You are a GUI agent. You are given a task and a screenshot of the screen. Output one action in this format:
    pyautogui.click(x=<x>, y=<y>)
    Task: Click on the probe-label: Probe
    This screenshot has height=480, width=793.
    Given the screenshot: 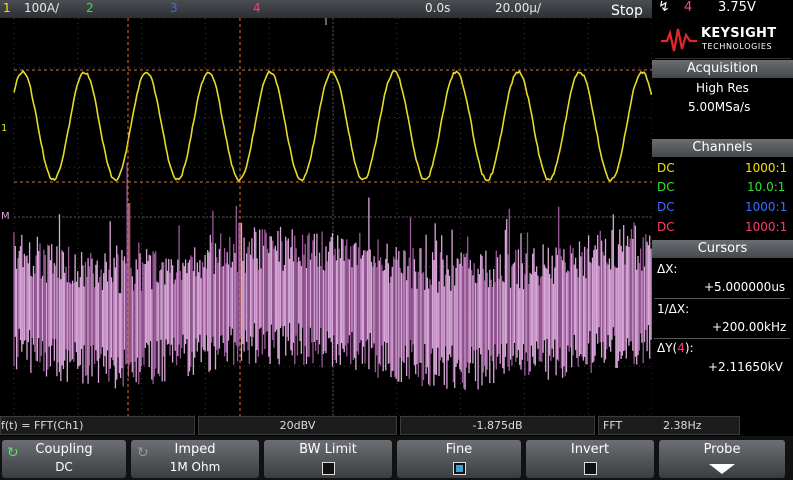 What is the action you would take?
    pyautogui.click(x=722, y=449)
    